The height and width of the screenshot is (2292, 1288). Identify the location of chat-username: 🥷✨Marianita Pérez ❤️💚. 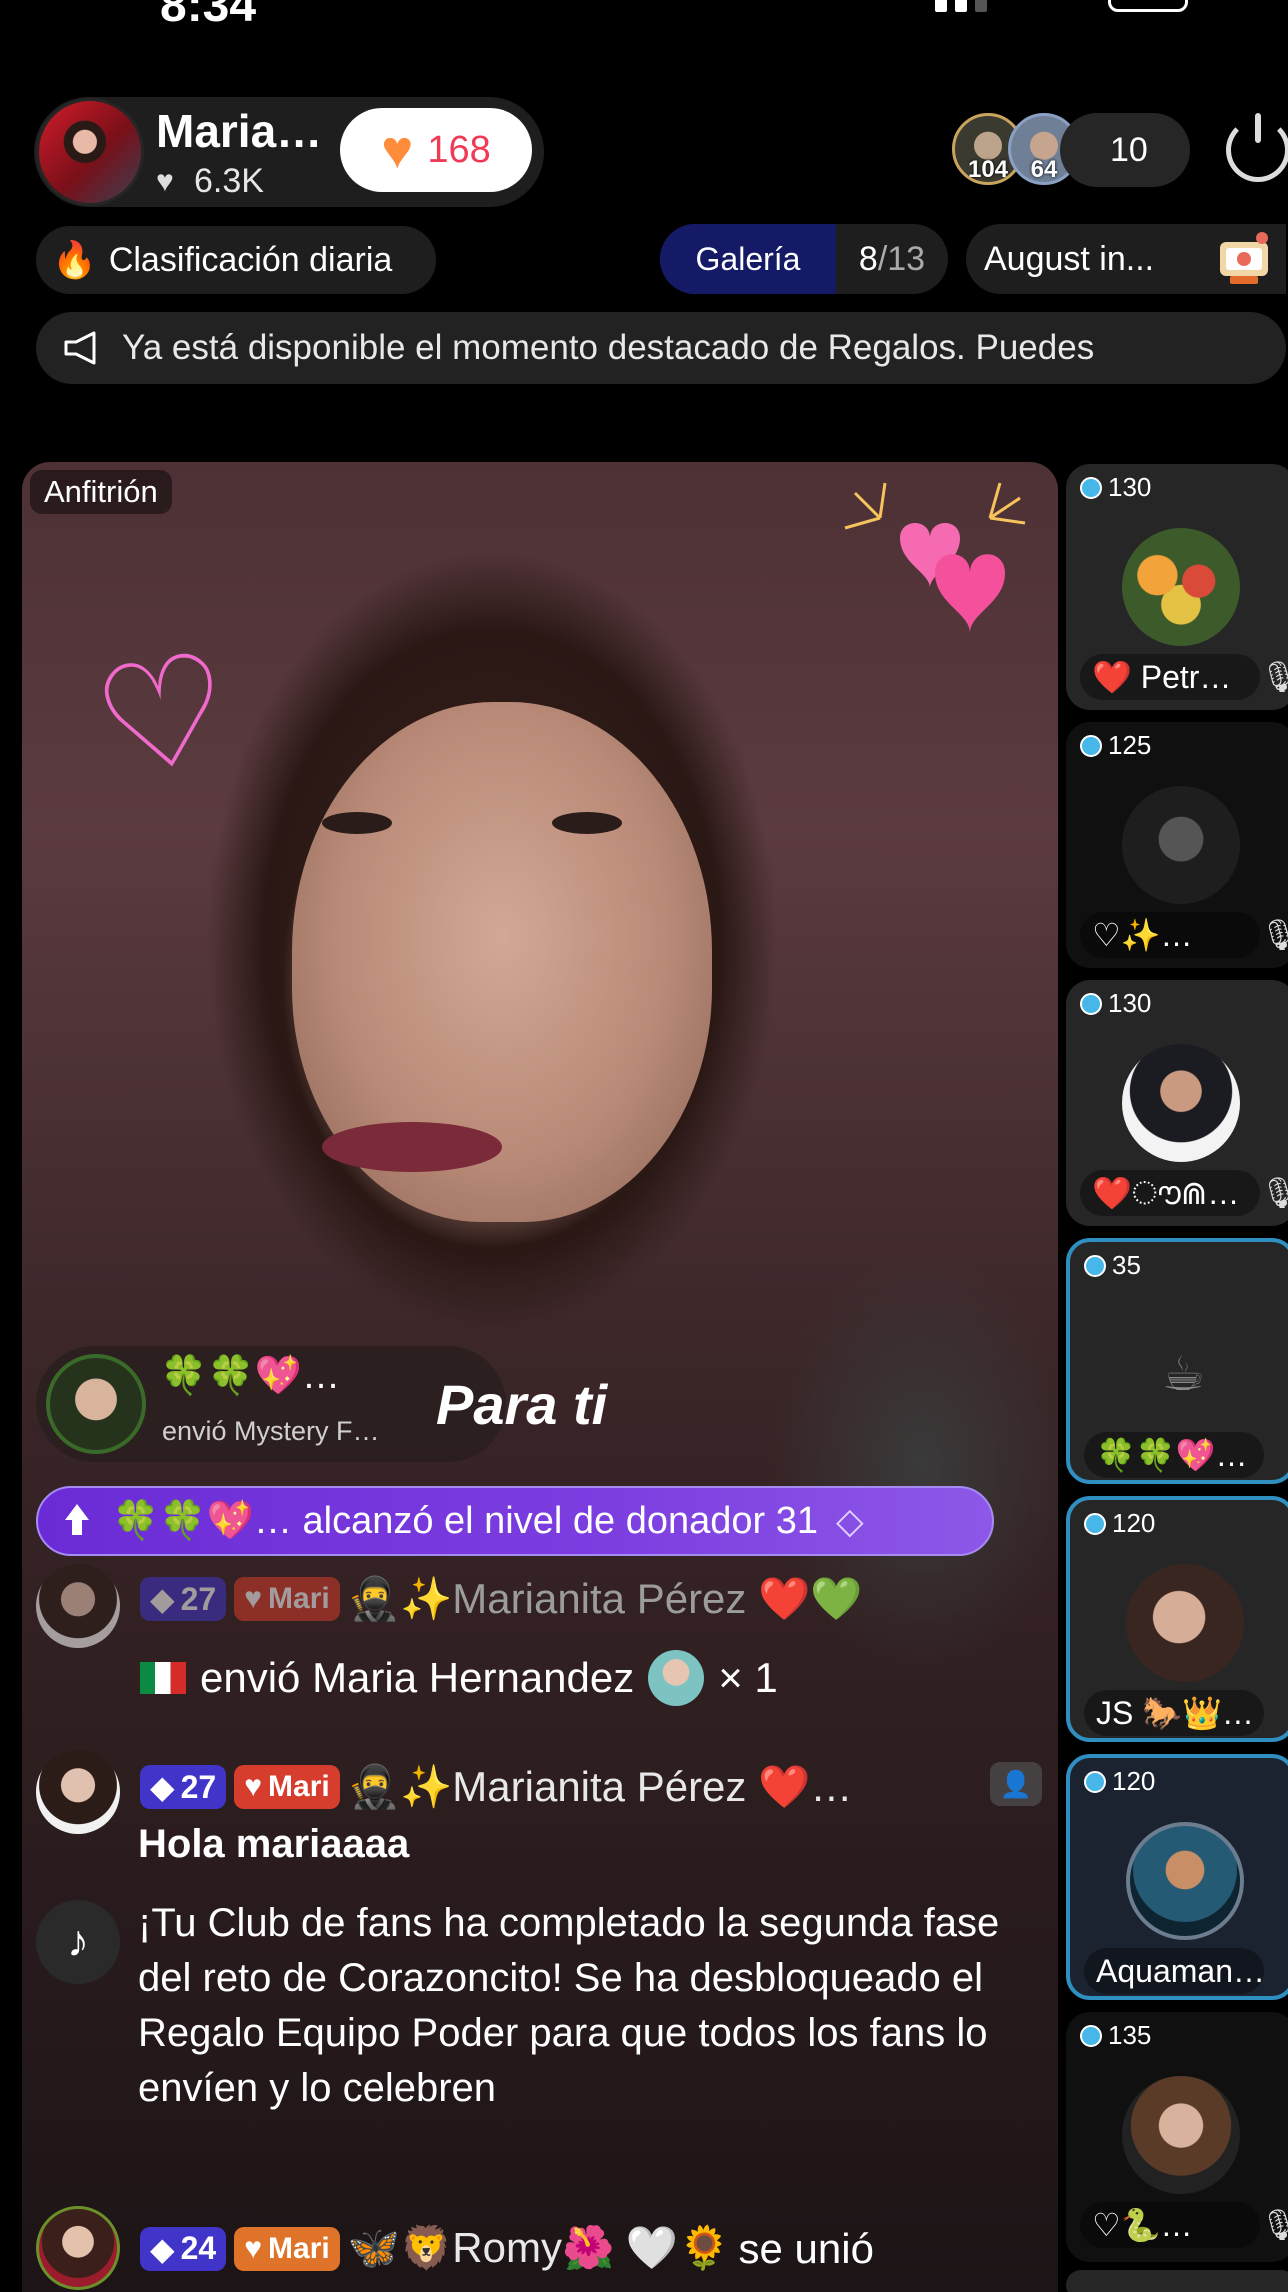
(605, 1599).